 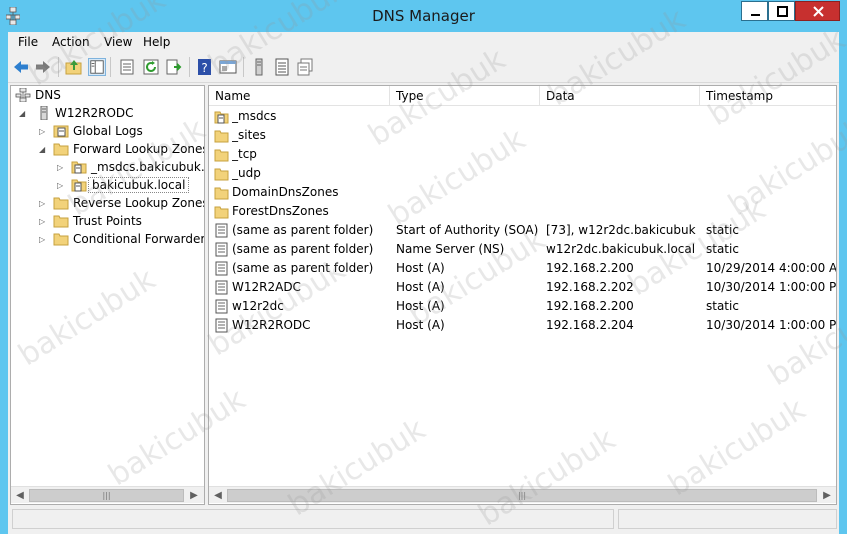 I want to click on table-row: _tcp, so click(x=522, y=154).